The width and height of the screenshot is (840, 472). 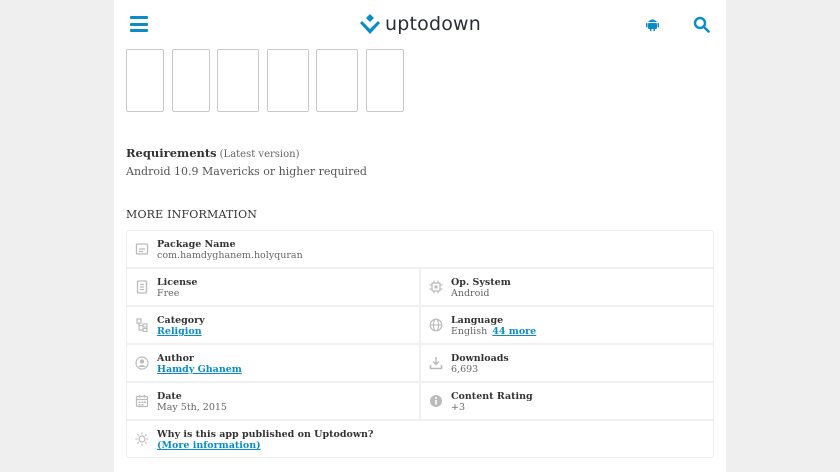 I want to click on author-value-wrap: Hamdy Ghanem, so click(x=199, y=369).